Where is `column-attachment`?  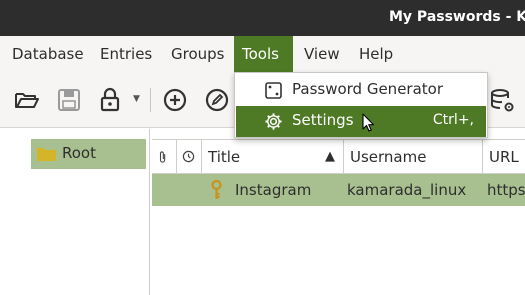
column-attachment is located at coordinates (164, 157).